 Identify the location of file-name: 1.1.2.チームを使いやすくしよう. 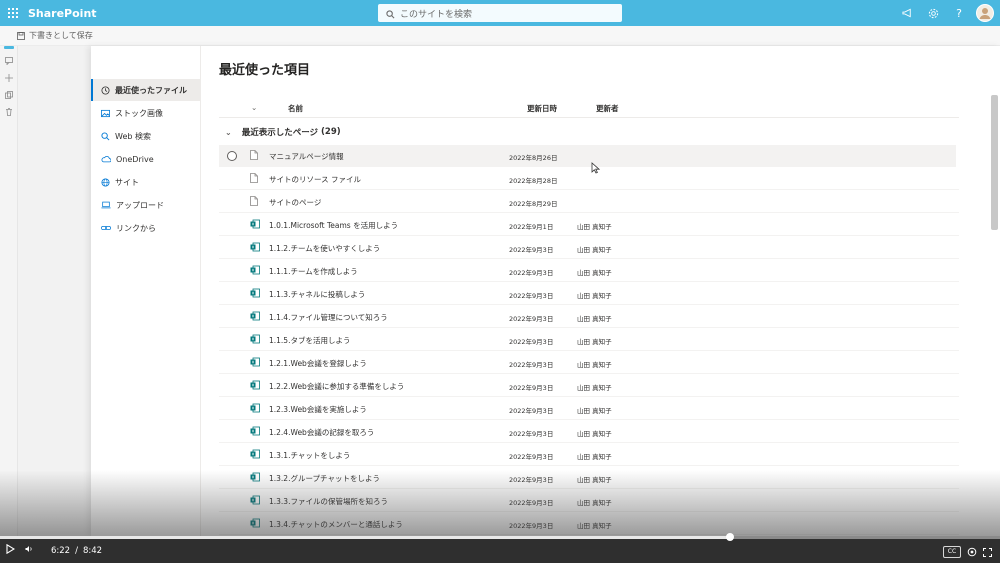
(324, 248).